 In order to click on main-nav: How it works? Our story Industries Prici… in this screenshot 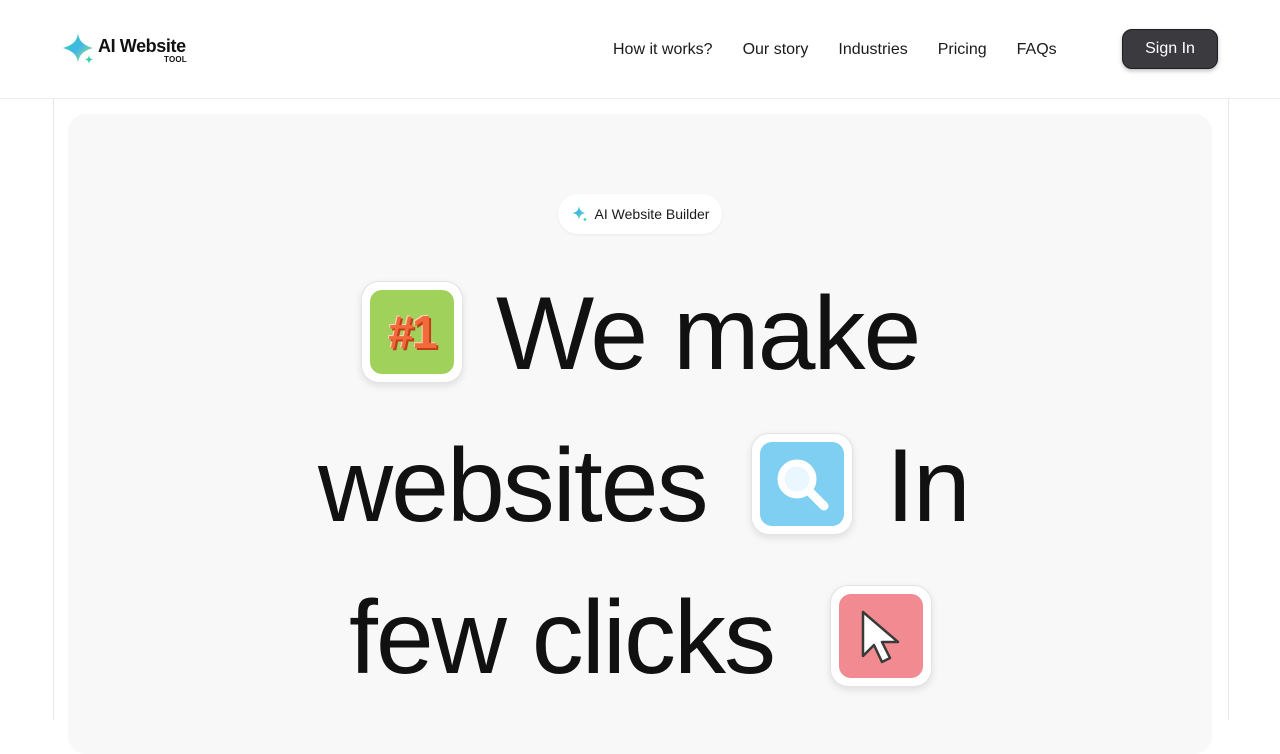, I will do `click(835, 50)`.